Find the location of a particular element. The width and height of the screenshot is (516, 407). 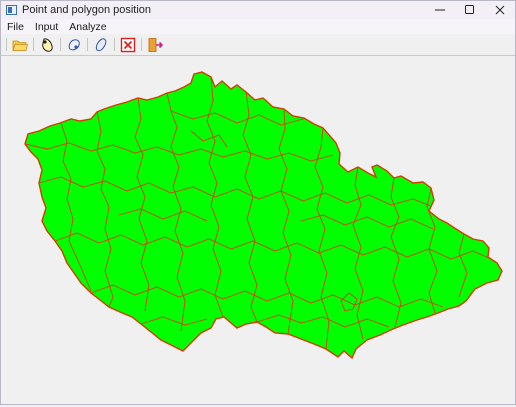

clear-button is located at coordinates (128, 44).